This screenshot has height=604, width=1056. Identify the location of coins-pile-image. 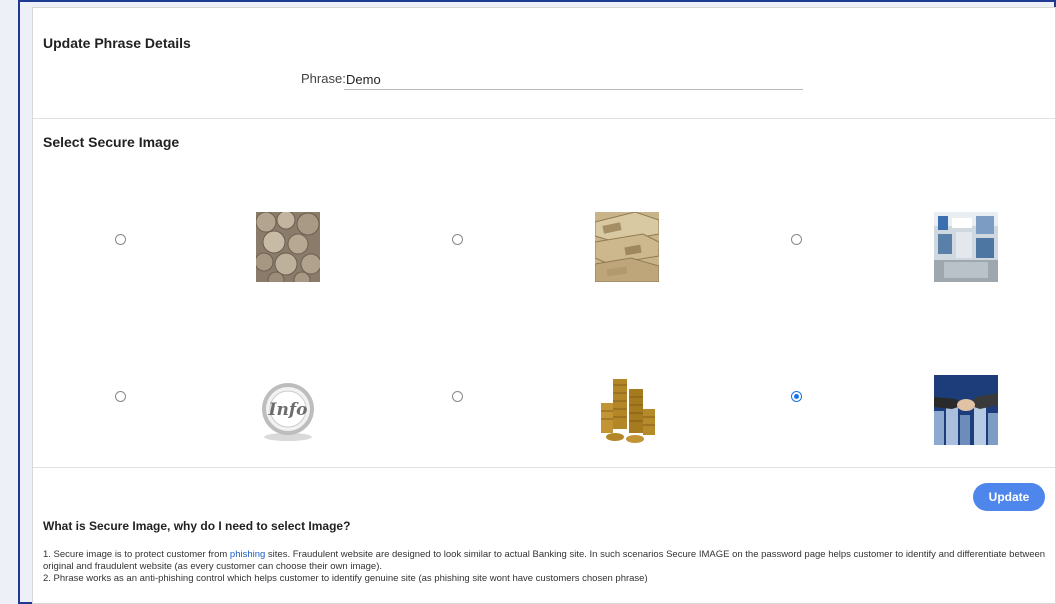
(288, 247).